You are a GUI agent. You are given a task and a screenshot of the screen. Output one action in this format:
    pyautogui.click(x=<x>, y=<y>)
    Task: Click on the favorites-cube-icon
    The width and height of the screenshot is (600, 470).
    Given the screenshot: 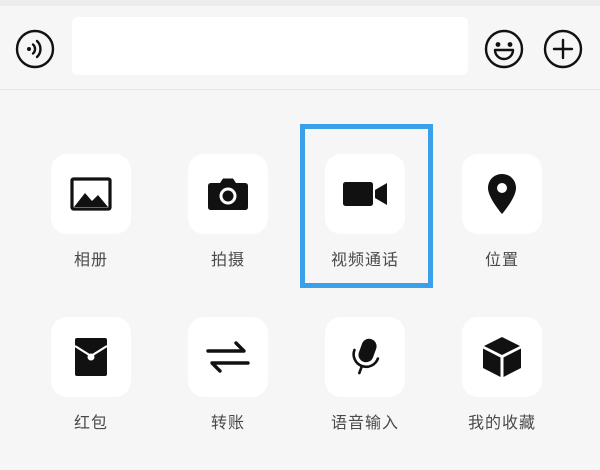 What is the action you would take?
    pyautogui.click(x=502, y=357)
    